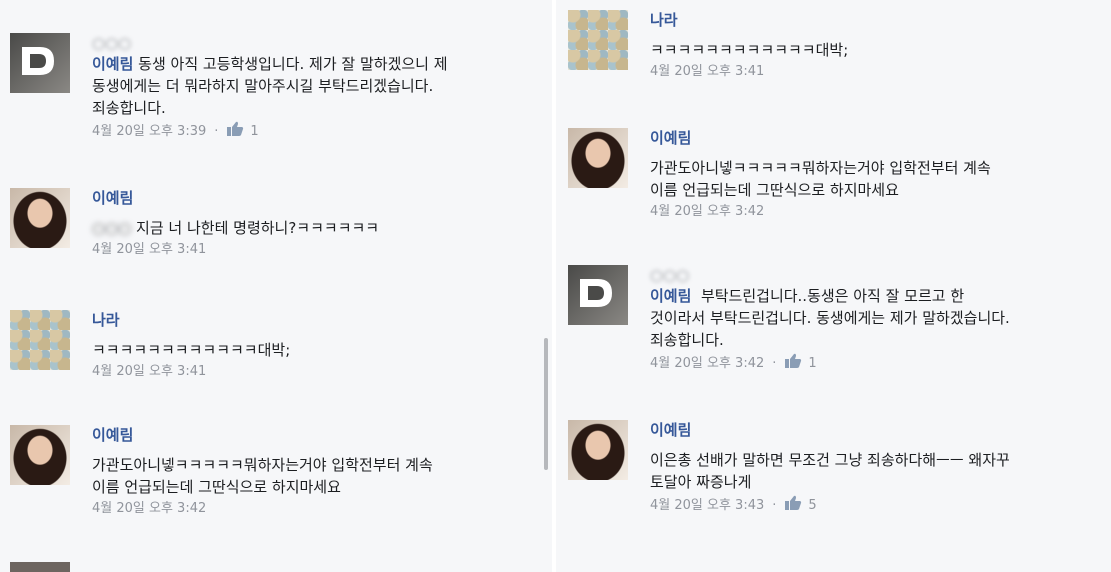  Describe the element at coordinates (149, 131) in the screenshot. I see `comment-timestamp: 4월 20일 오후 3:39` at that location.